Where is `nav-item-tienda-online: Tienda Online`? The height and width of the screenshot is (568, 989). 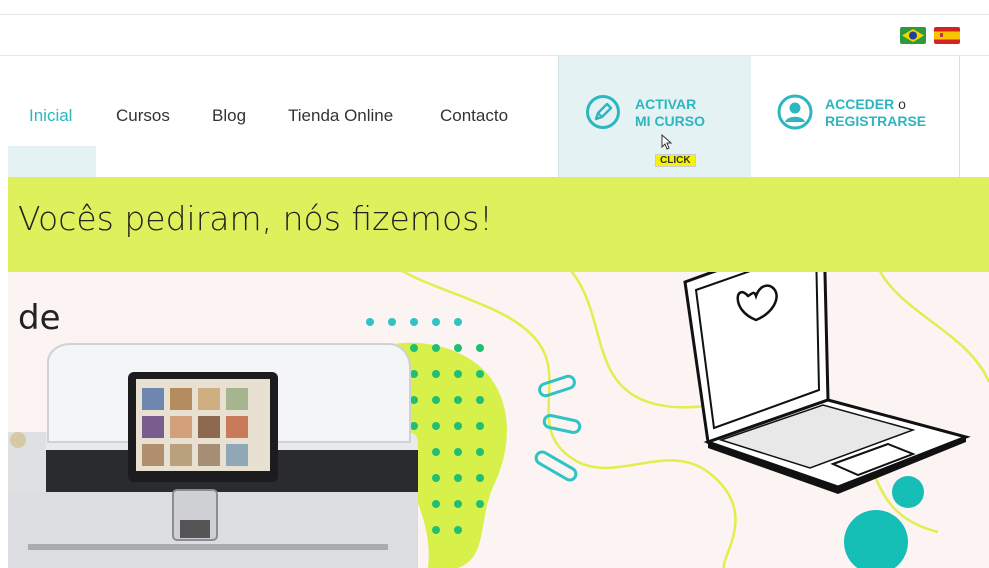
nav-item-tienda-online: Tienda Online is located at coordinates (340, 116).